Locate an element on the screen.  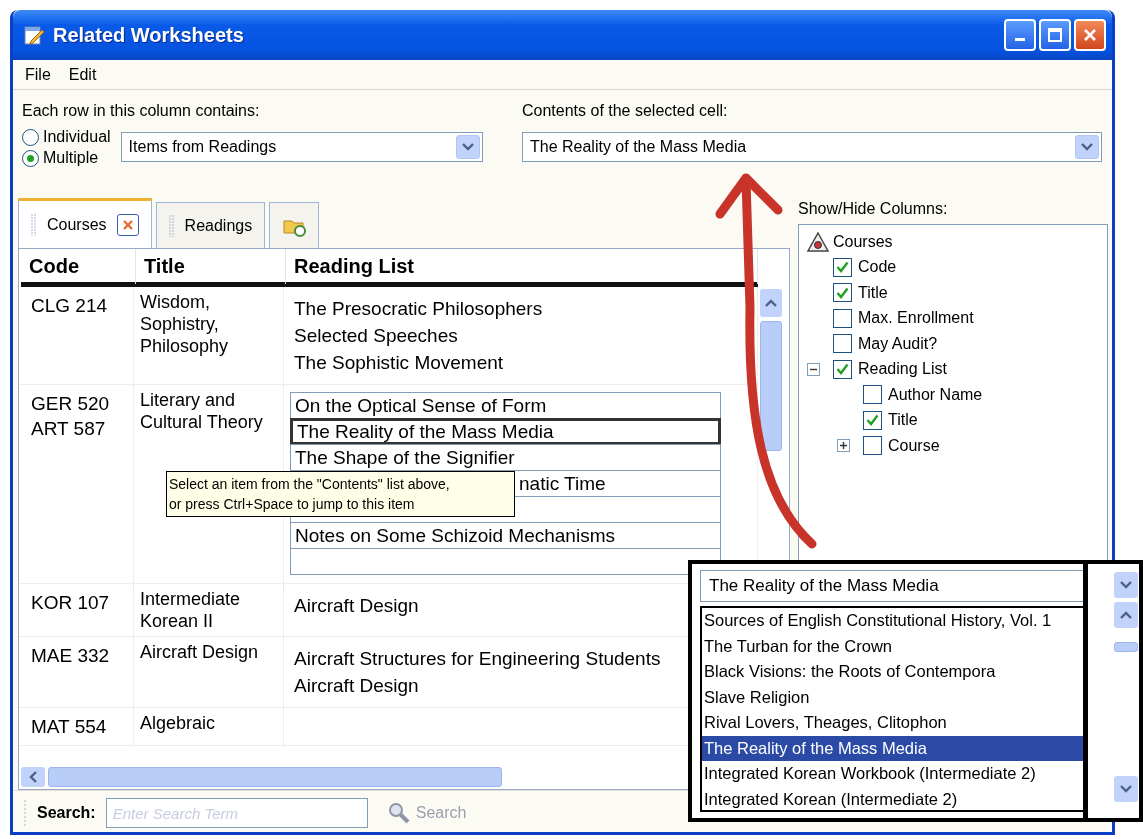
search-label: Search: is located at coordinates (66, 813).